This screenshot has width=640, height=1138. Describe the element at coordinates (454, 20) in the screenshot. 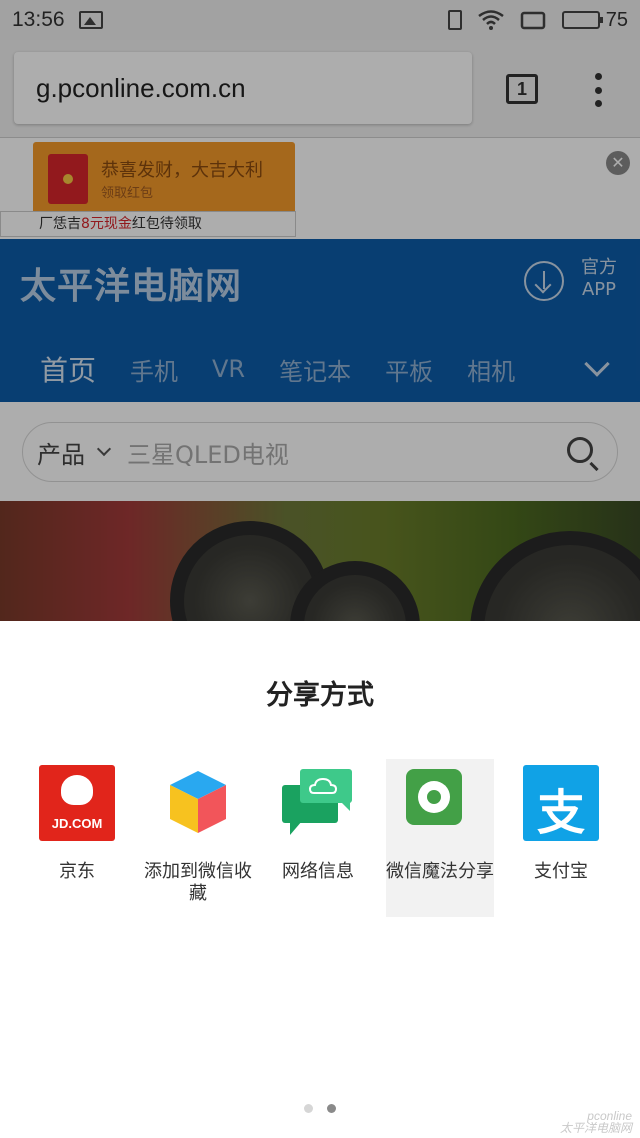

I see `vibrate-icon` at that location.